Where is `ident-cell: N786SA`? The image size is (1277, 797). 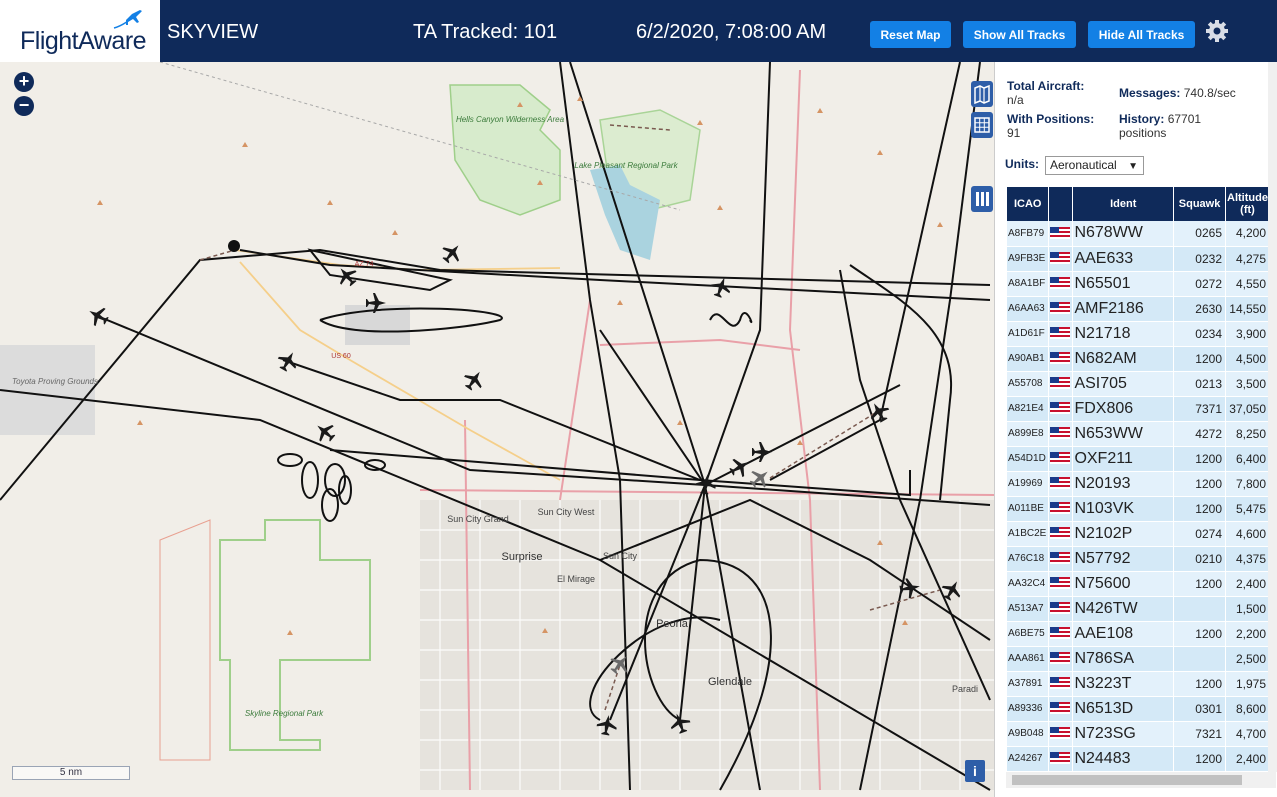 ident-cell: N786SA is located at coordinates (1123, 659).